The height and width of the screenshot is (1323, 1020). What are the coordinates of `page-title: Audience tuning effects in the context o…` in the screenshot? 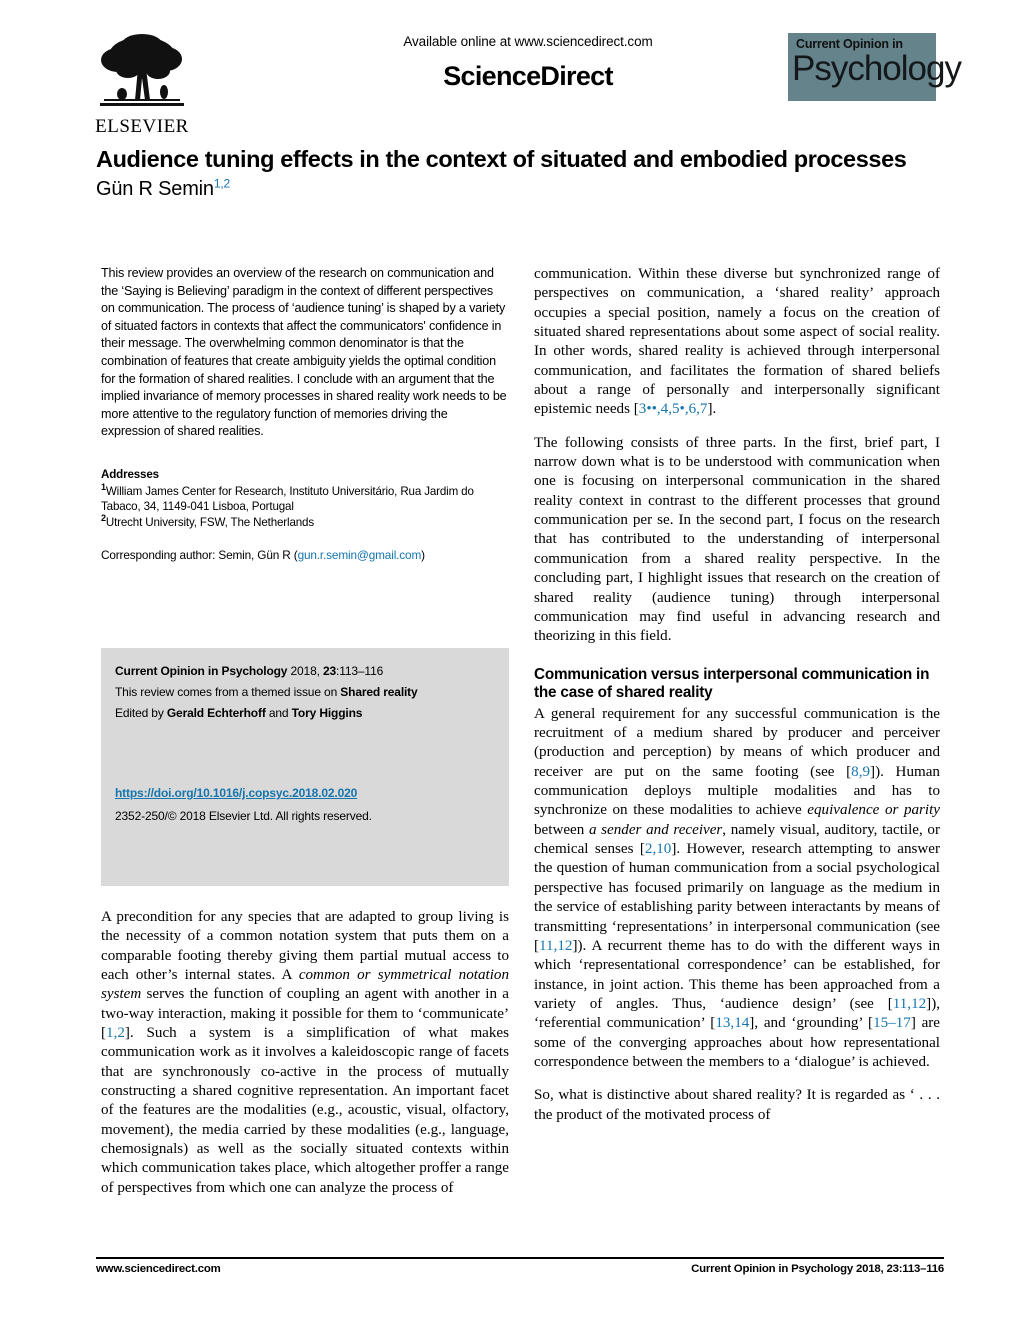 It's located at (501, 159).